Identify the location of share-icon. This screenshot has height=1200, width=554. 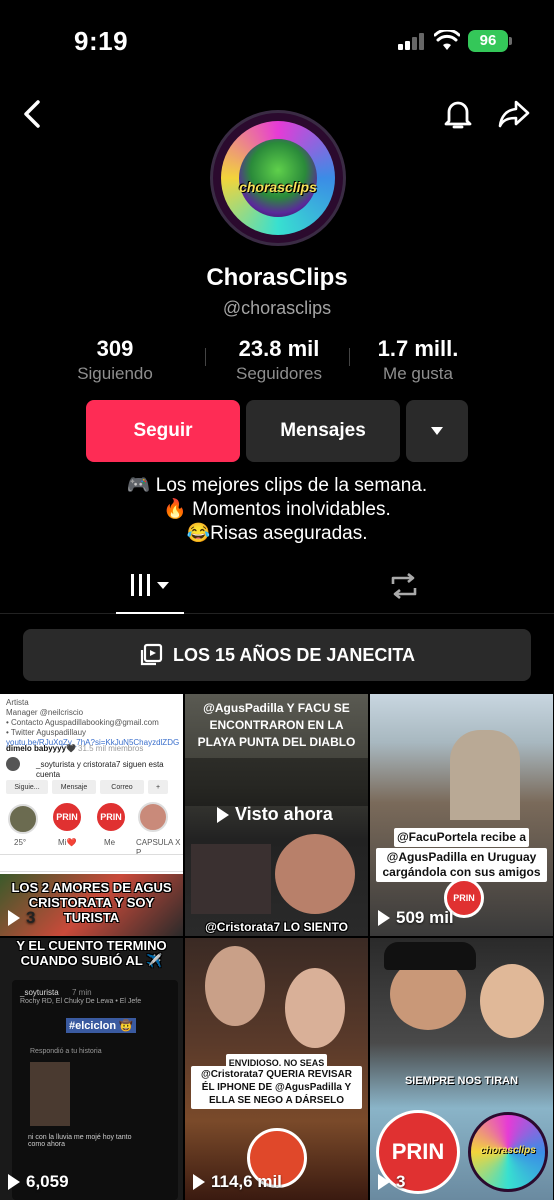
(514, 114).